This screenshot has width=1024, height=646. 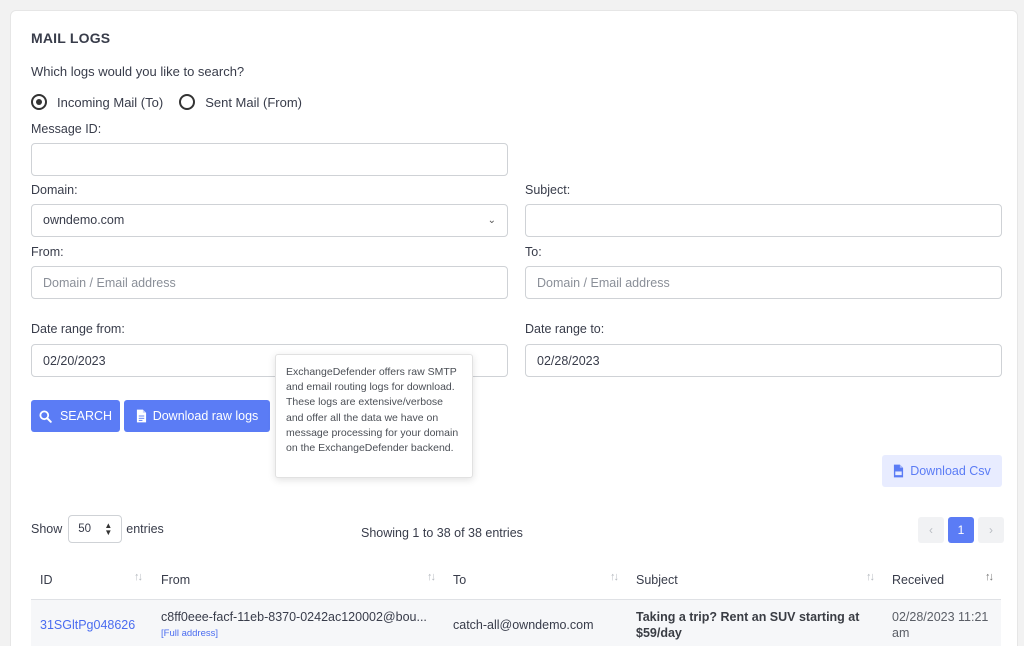 I want to click on page-size-value: 50, so click(x=85, y=529).